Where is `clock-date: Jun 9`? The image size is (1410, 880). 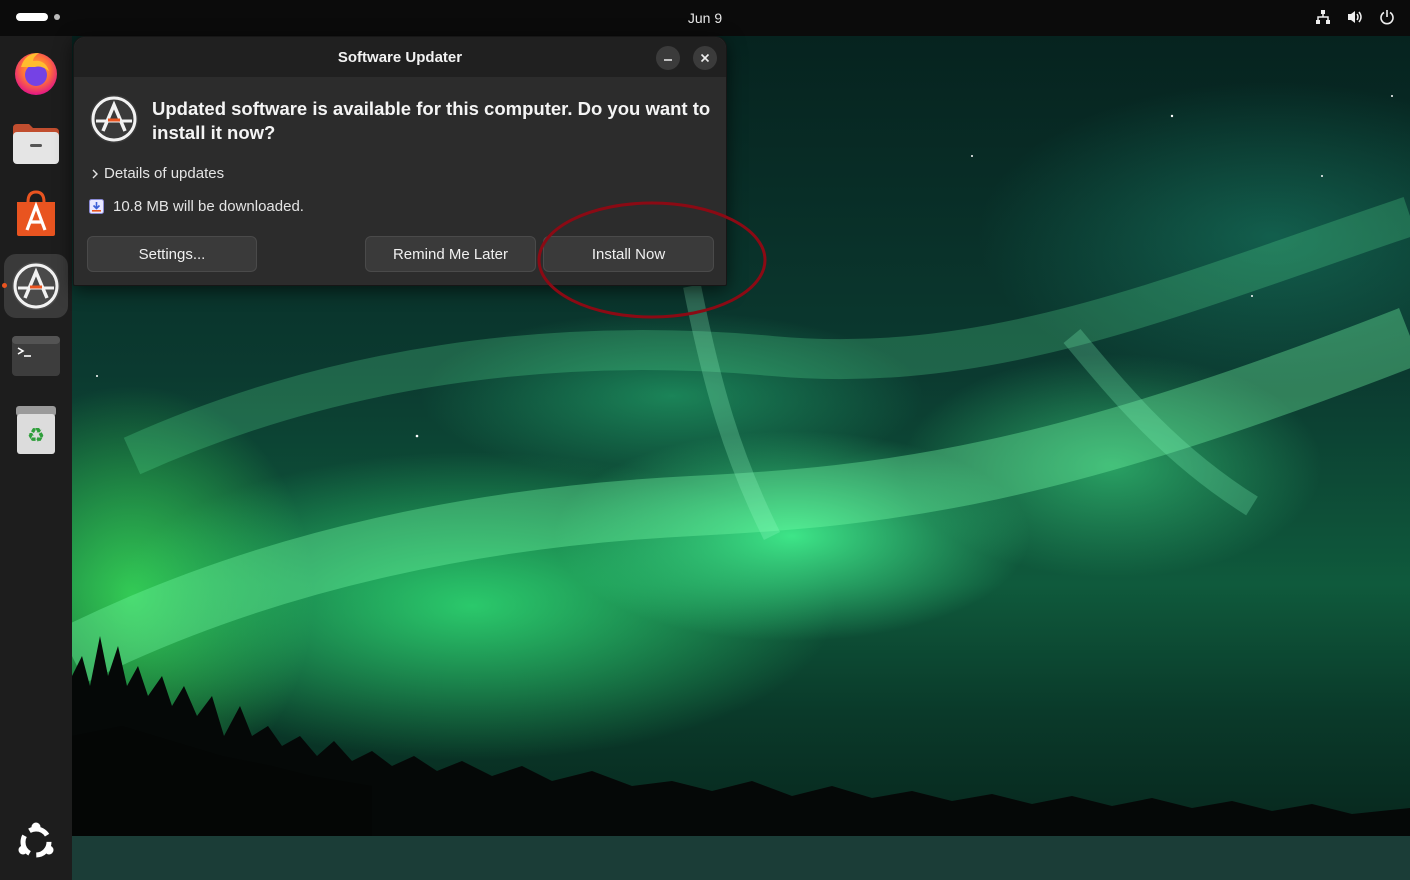
clock-date: Jun 9 is located at coordinates (705, 18).